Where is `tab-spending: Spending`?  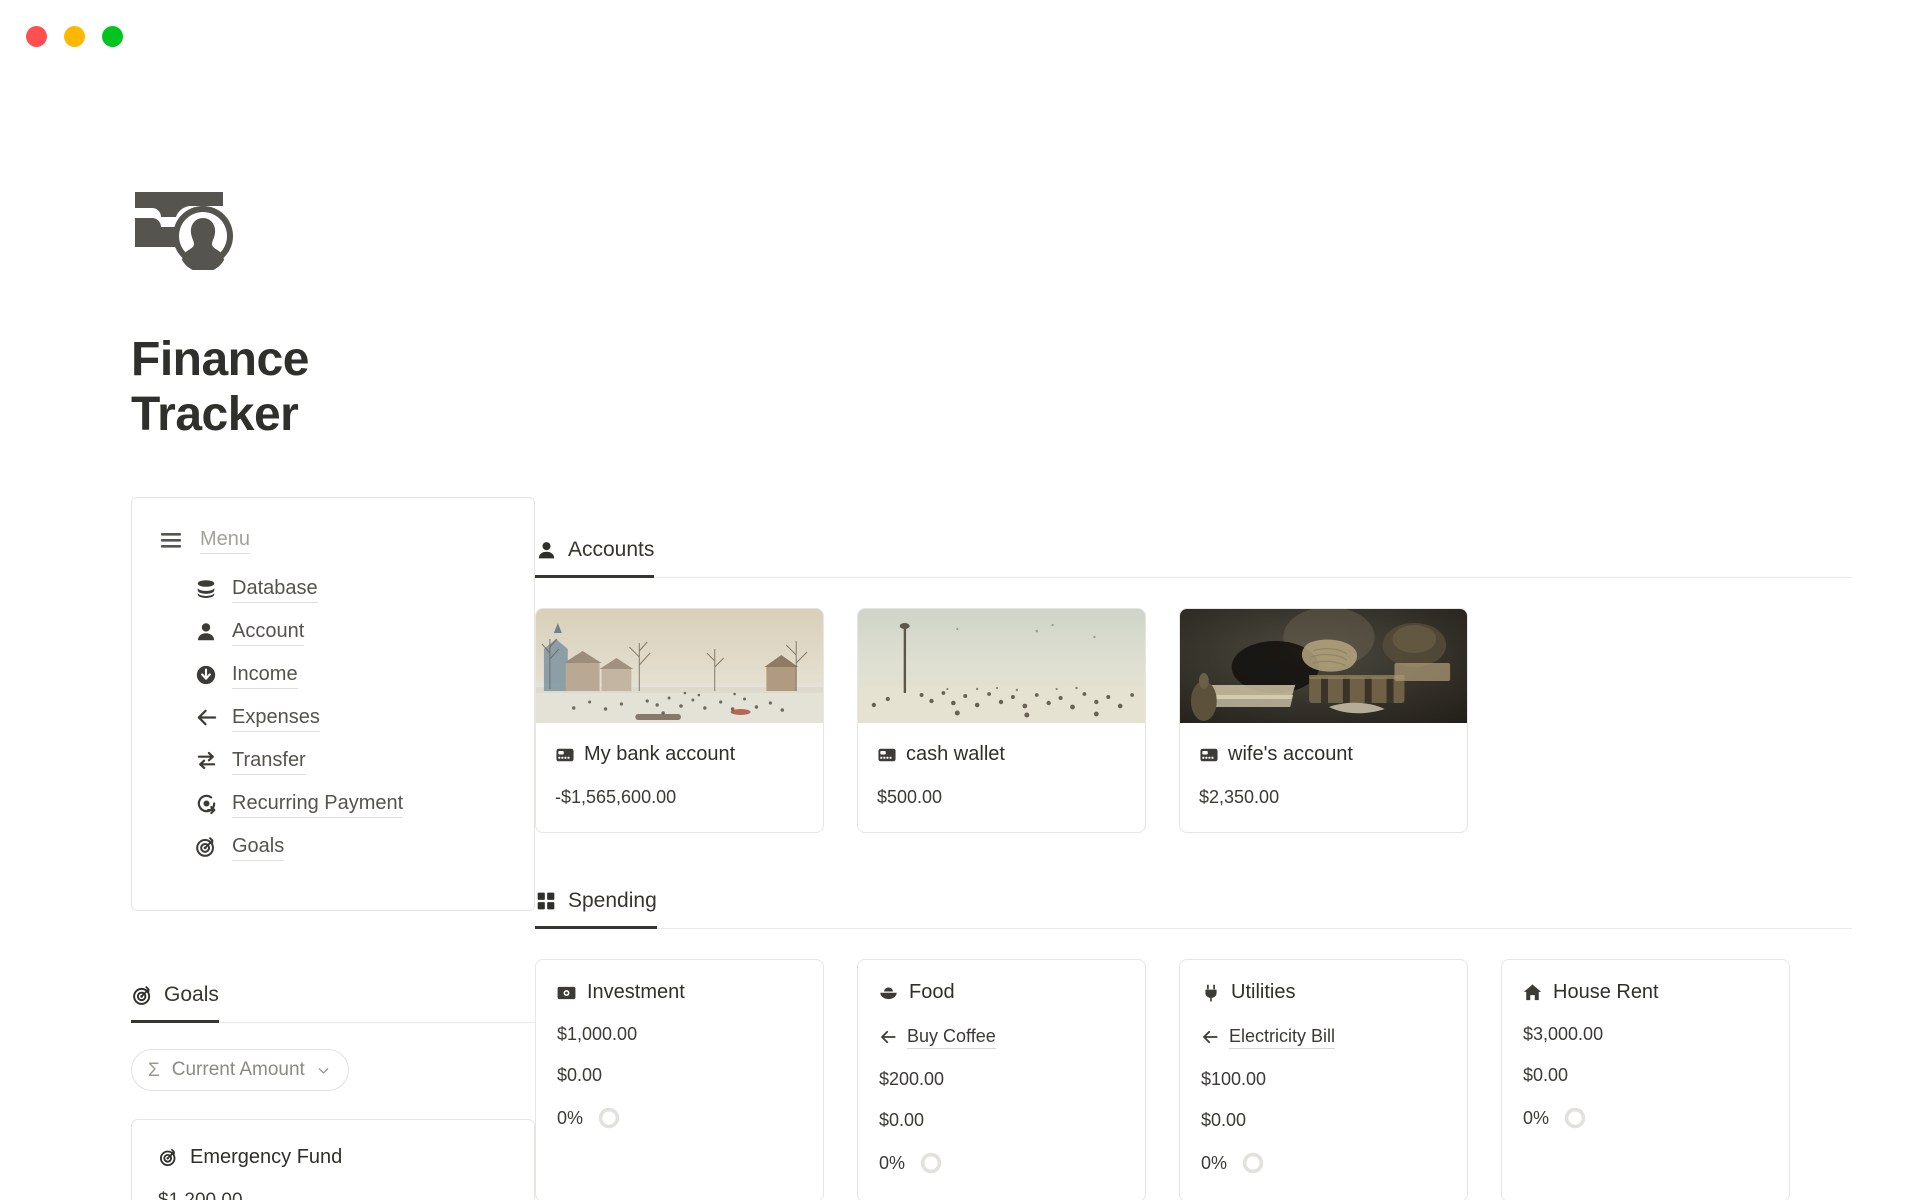 tab-spending: Spending is located at coordinates (596, 909).